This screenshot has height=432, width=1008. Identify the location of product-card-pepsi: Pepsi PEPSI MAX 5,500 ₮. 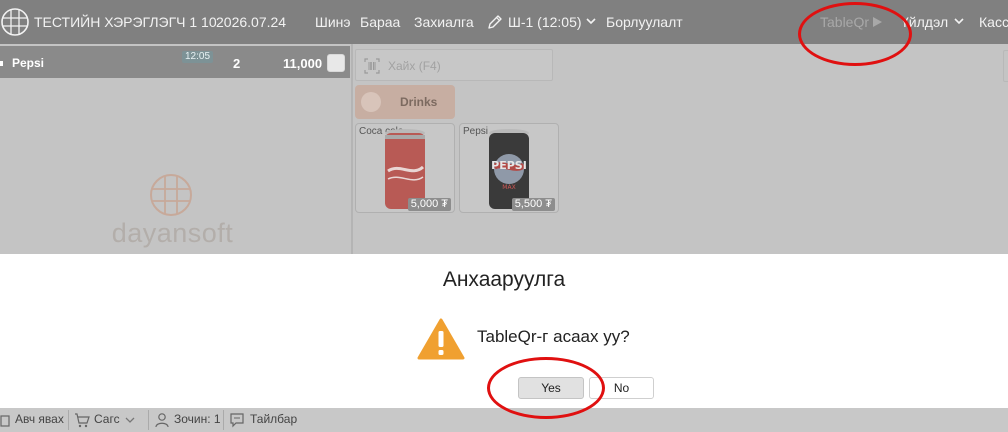
(509, 168).